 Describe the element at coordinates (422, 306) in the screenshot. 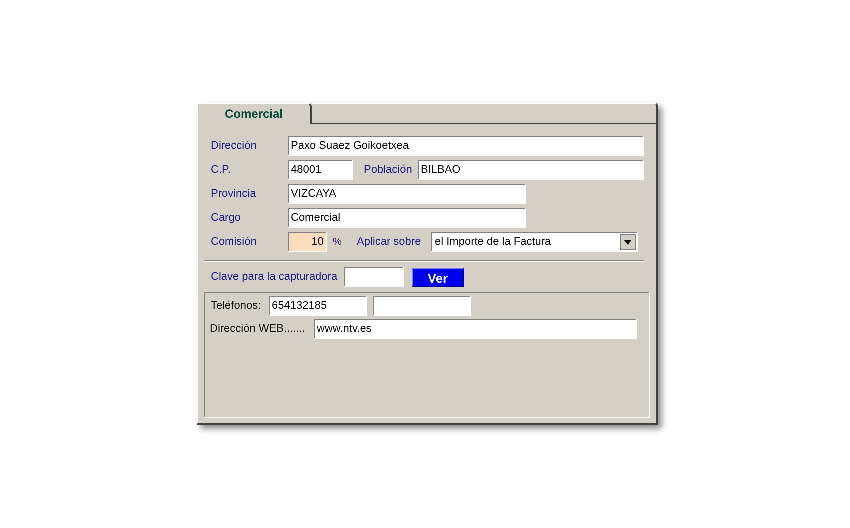

I see `phone-field` at that location.